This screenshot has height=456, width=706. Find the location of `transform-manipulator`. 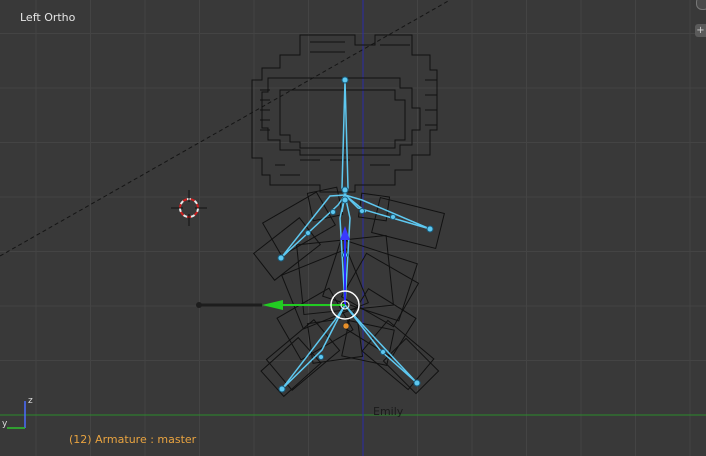

transform-manipulator is located at coordinates (278, 273).